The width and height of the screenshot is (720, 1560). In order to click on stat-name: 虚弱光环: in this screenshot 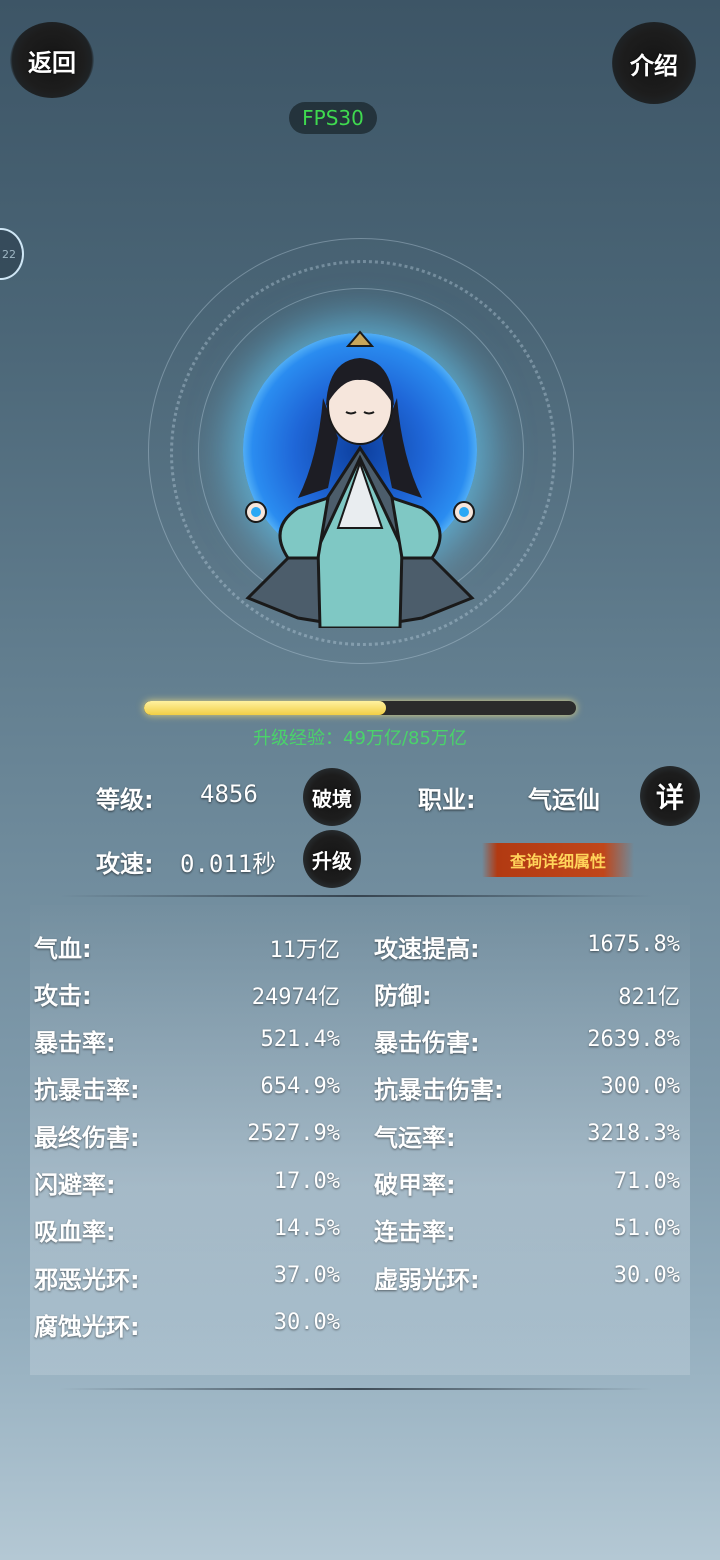, I will do `click(427, 1279)`.